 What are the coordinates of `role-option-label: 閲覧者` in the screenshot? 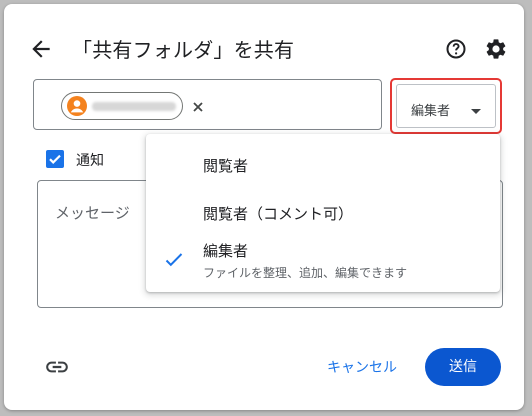 It's located at (226, 166).